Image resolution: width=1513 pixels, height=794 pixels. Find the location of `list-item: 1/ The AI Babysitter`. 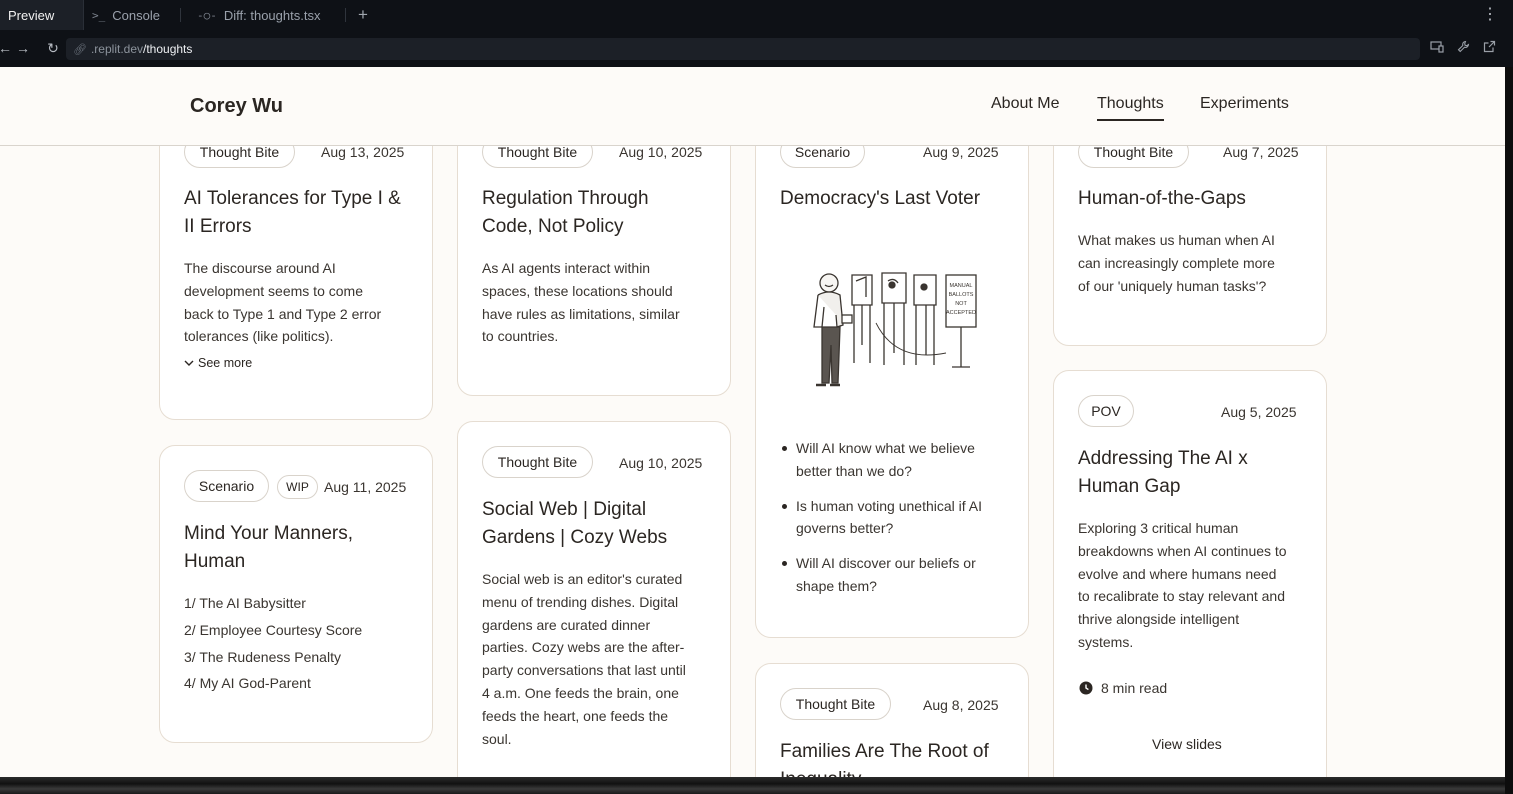

list-item: 1/ The AI Babysitter is located at coordinates (245, 603).